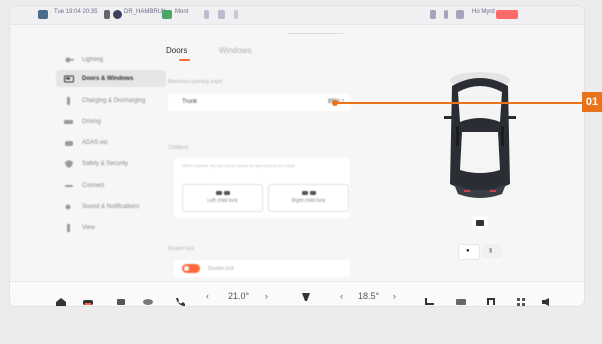 This screenshot has height=344, width=602. What do you see at coordinates (107, 14) in the screenshot?
I see `profile-icon` at bounding box center [107, 14].